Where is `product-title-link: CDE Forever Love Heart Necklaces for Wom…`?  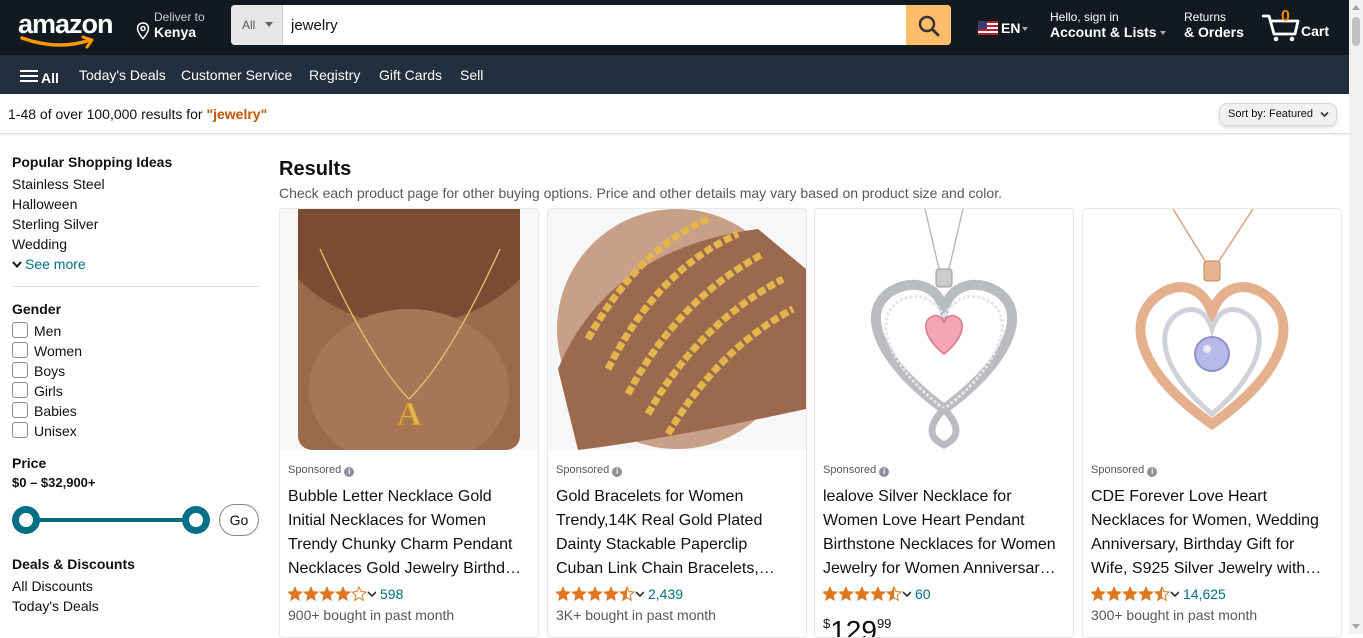 product-title-link: CDE Forever Love Heart Necklaces for Wom… is located at coordinates (1211, 533).